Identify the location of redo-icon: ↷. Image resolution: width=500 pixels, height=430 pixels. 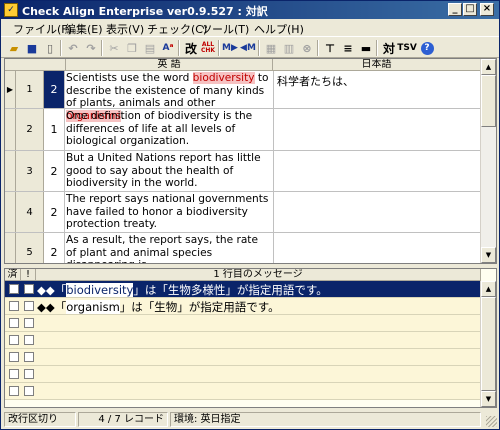
(91, 48).